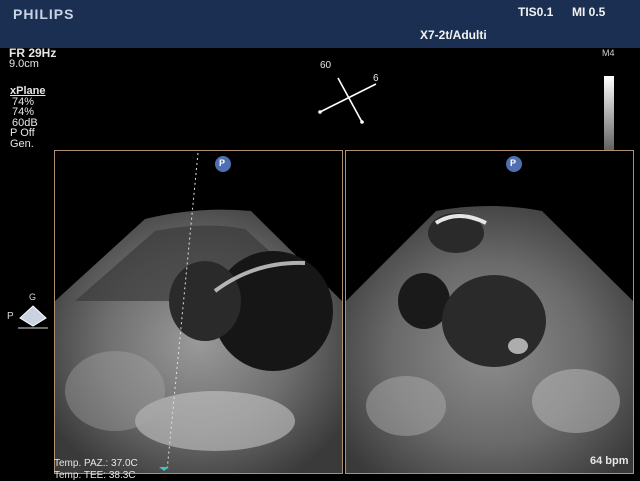 This screenshot has height=481, width=640. What do you see at coordinates (589, 12) in the screenshot?
I see `mi-readout: MI 0.5` at bounding box center [589, 12].